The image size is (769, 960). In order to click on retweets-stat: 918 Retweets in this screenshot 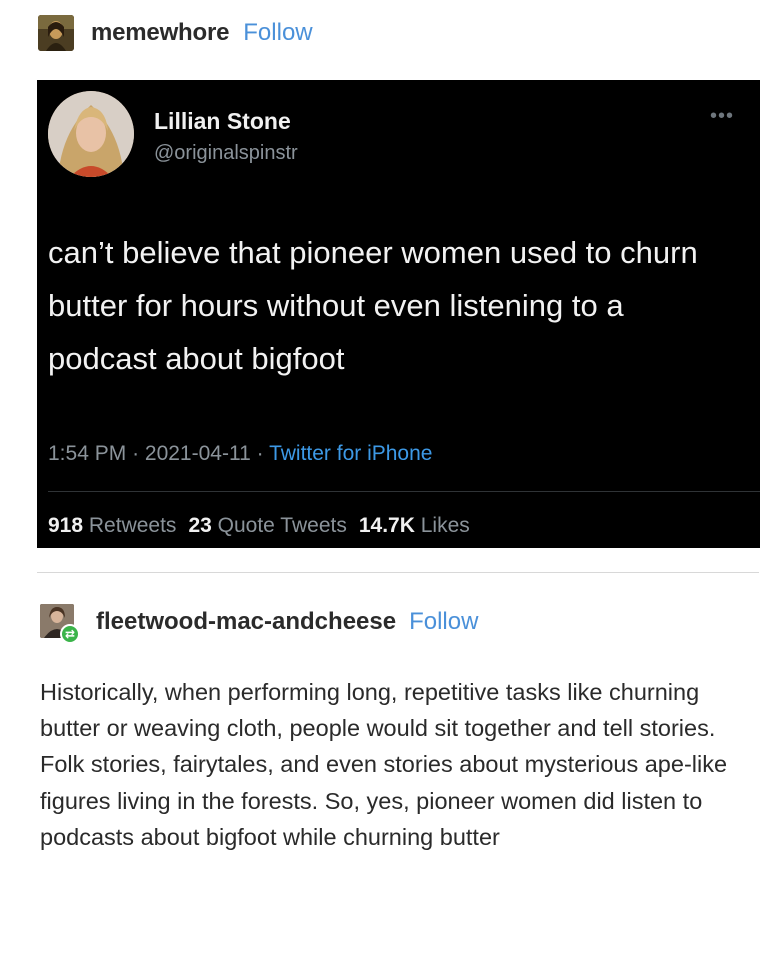, I will do `click(112, 525)`.